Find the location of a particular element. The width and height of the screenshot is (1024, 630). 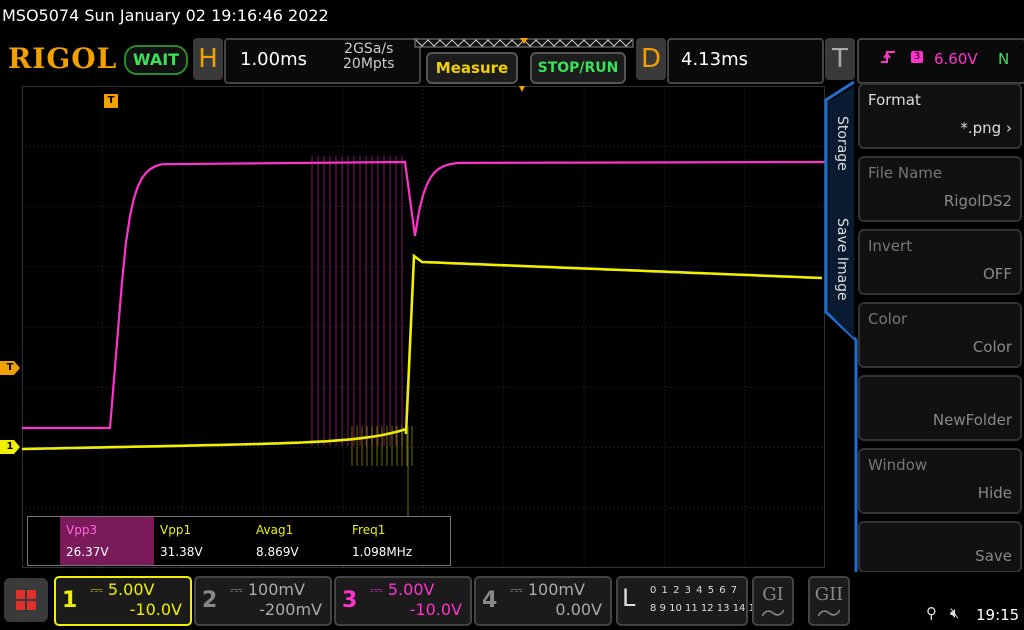

logic-channels-row2: 8 9 10 11 12 13 14 15 is located at coordinates (706, 608).